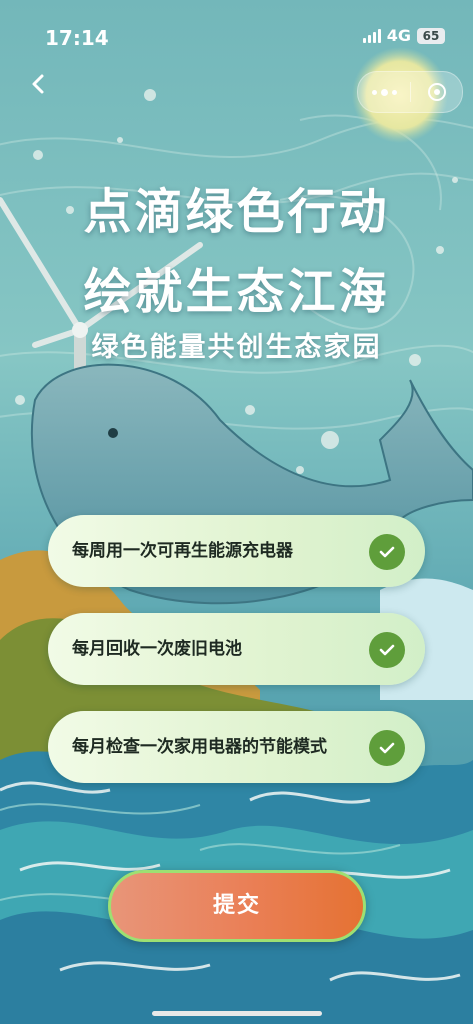  What do you see at coordinates (182, 551) in the screenshot?
I see `task-label: 每周用一次可再生能源充电器` at bounding box center [182, 551].